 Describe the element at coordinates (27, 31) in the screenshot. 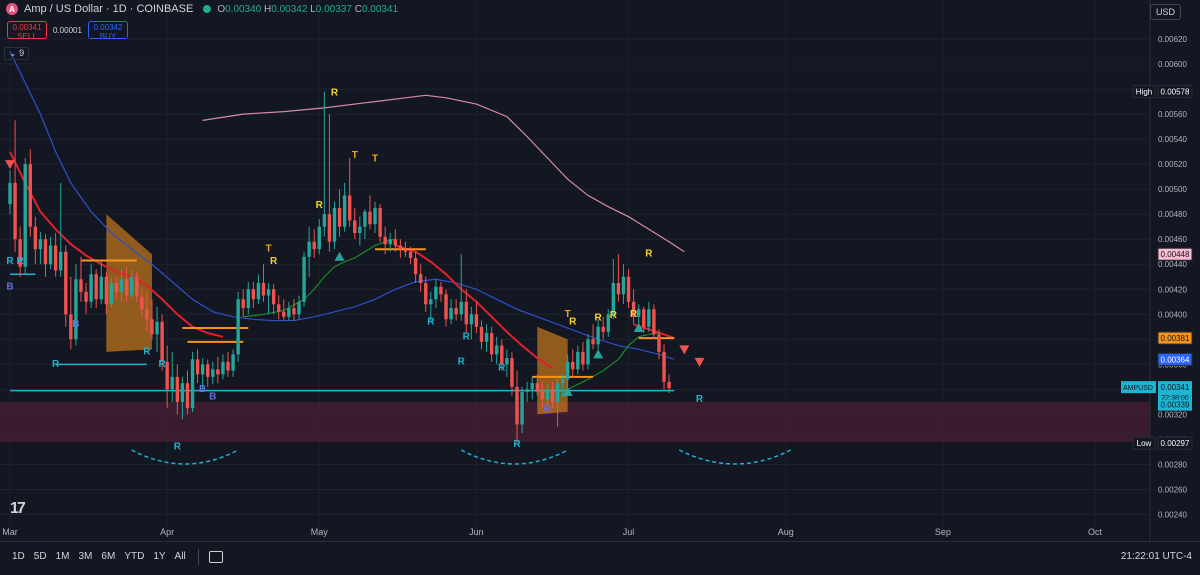

I see `sell-button: 0.00341 SELL` at that location.